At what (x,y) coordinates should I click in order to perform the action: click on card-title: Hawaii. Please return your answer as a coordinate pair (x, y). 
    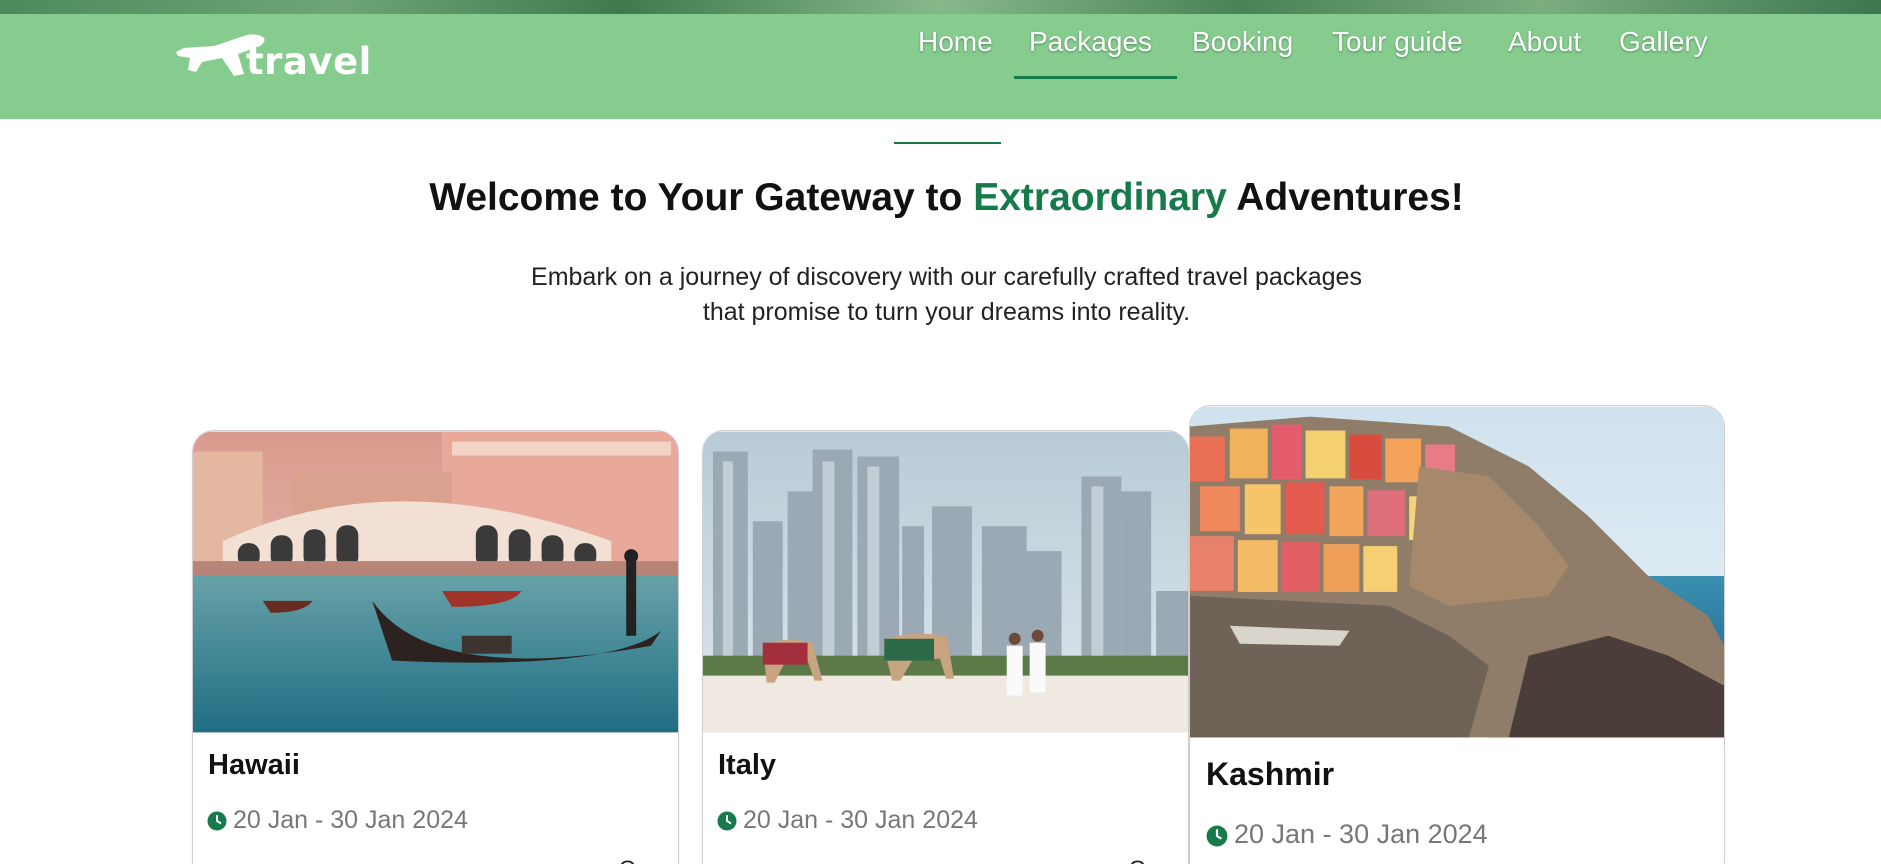
    Looking at the image, I should click on (254, 765).